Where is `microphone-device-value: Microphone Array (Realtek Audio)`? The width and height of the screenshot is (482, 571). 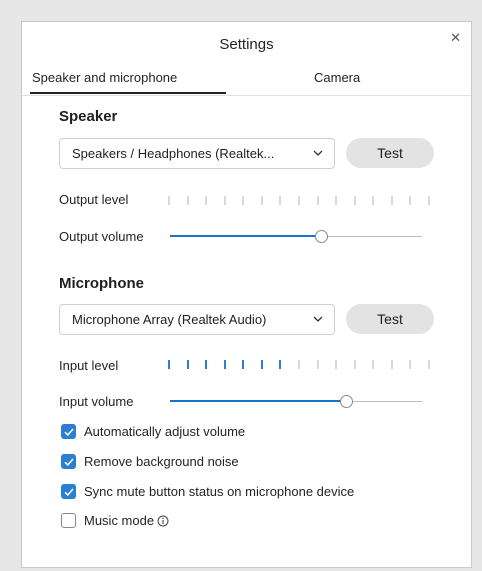 microphone-device-value: Microphone Array (Realtek Audio) is located at coordinates (169, 319).